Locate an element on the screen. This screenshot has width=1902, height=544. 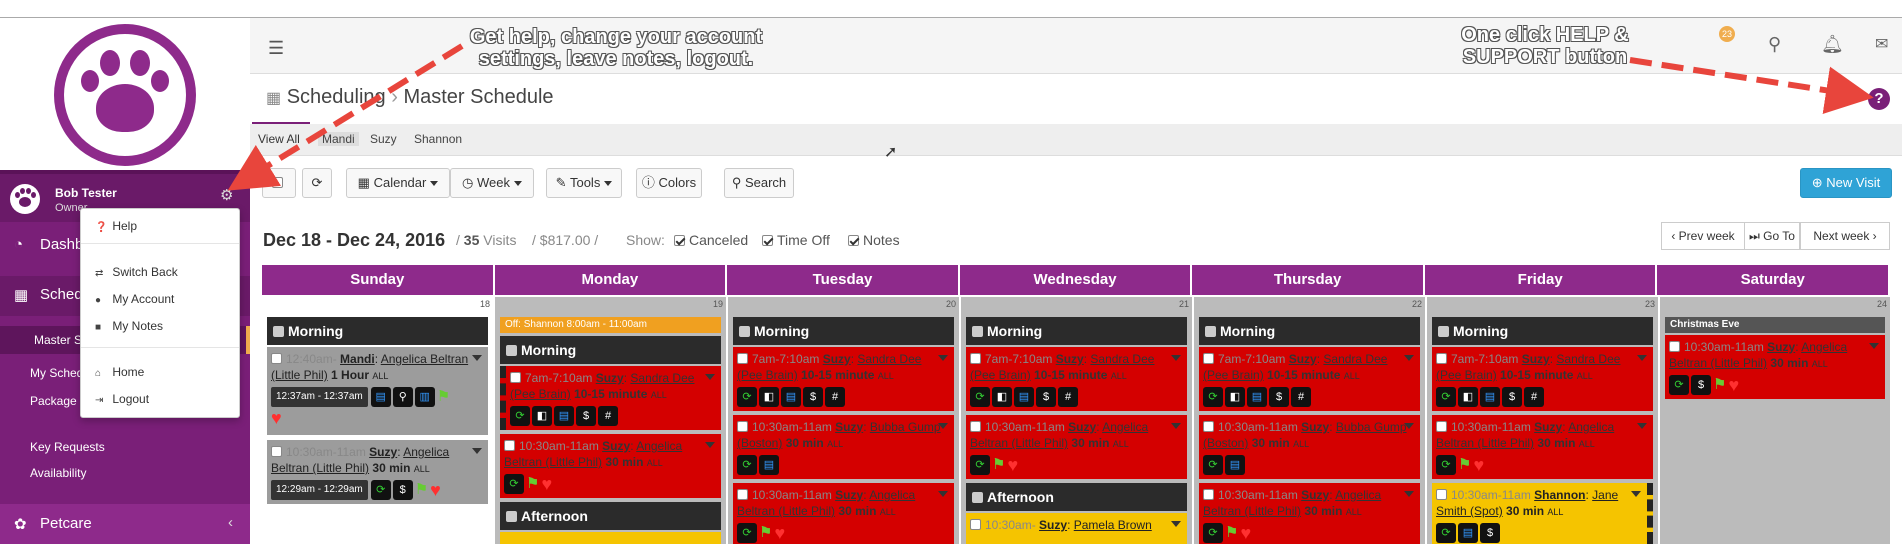
annotation-right: One click HELP & SUPPORT button is located at coordinates (1545, 46).